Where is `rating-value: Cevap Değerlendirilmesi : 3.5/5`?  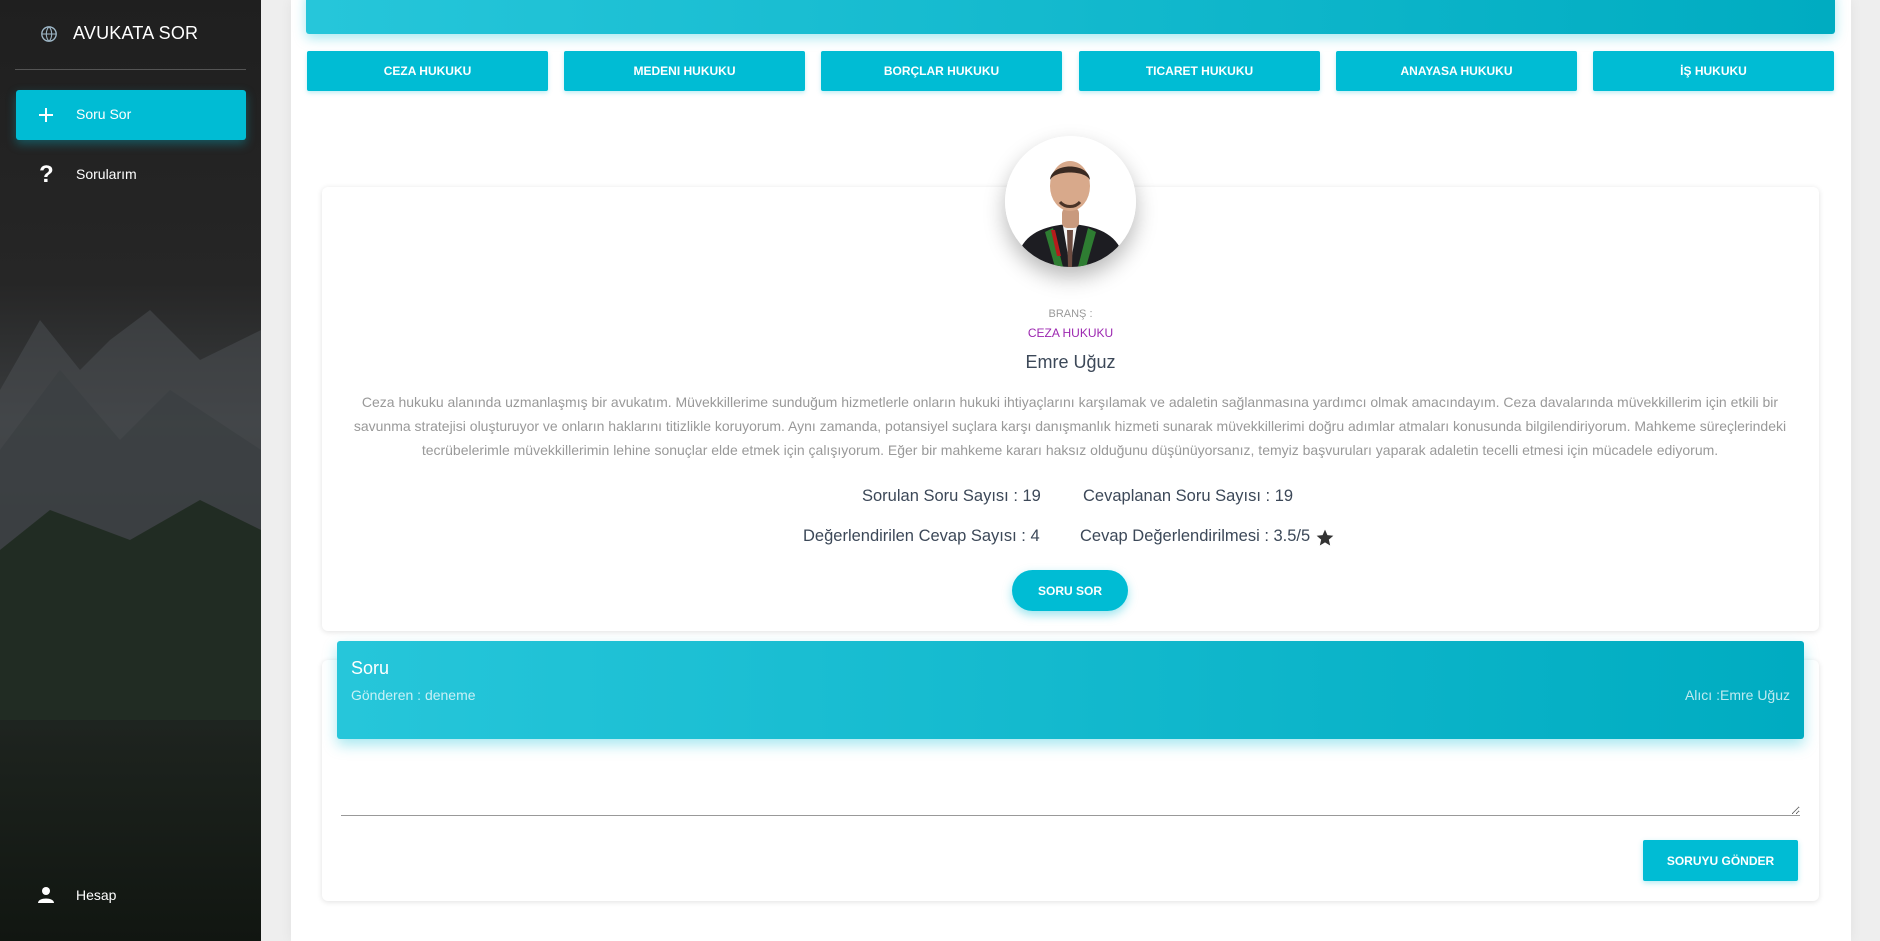
rating-value: Cevap Değerlendirilmesi : 3.5/5 is located at coordinates (1195, 536).